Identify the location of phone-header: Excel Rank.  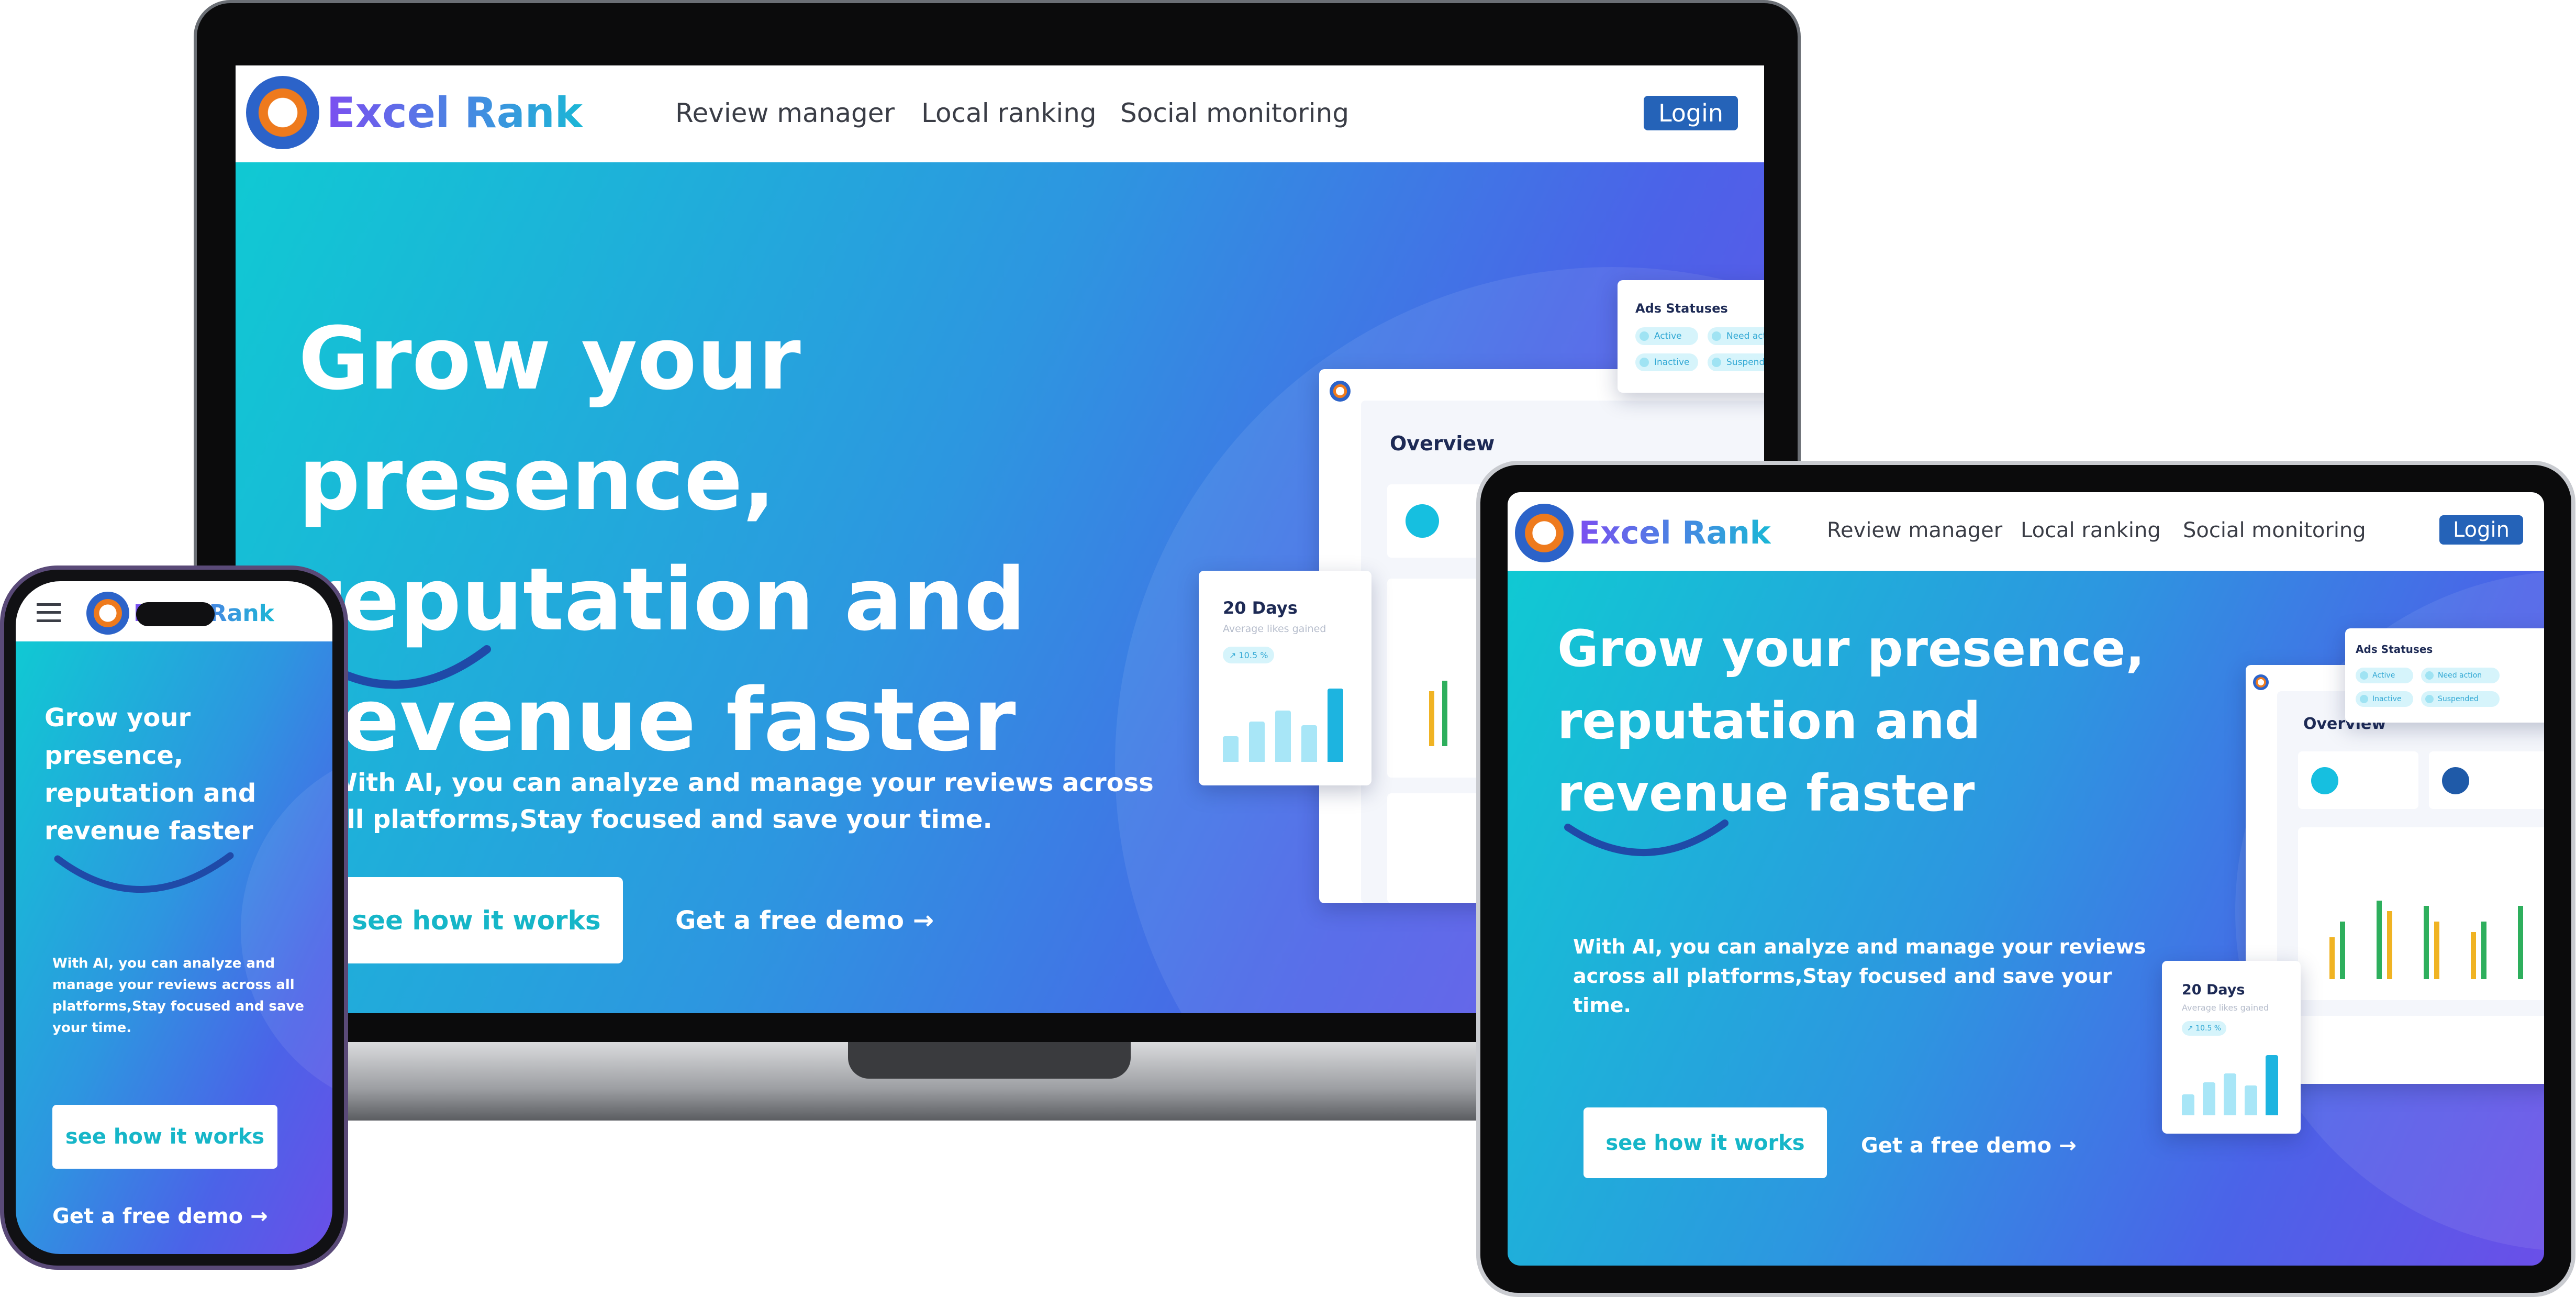
(174, 611).